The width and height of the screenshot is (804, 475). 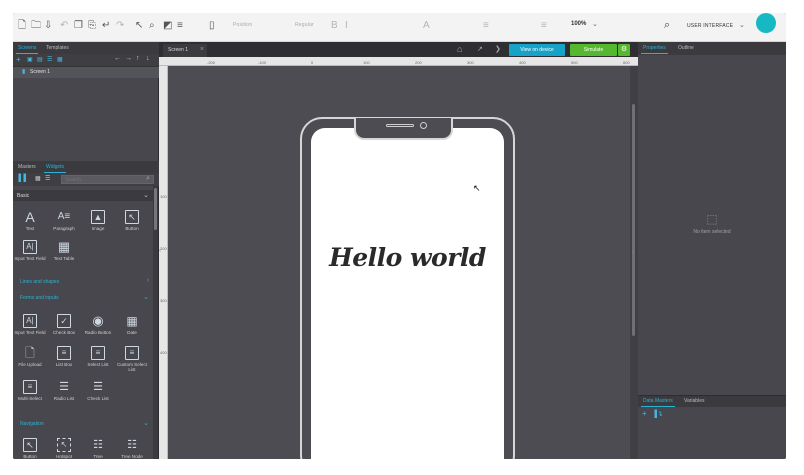 What do you see at coordinates (98, 448) in the screenshot?
I see `widget-tree: ☷ Tree` at bounding box center [98, 448].